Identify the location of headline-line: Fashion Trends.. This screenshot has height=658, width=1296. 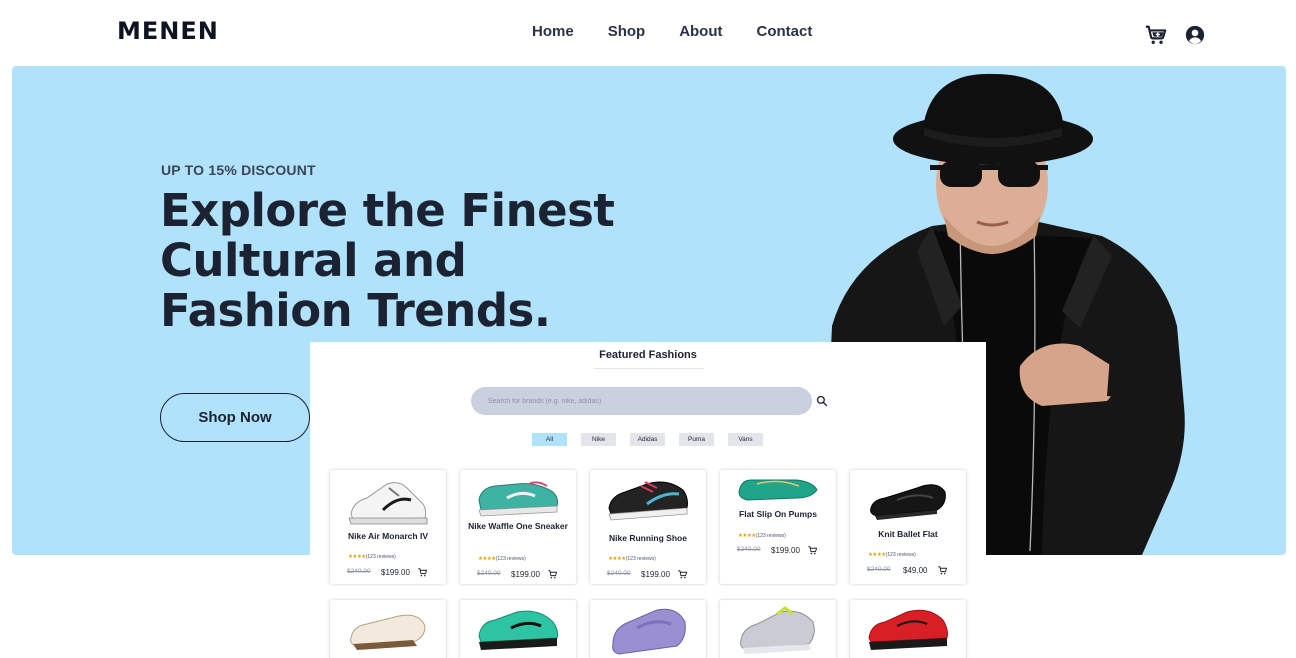
(355, 310).